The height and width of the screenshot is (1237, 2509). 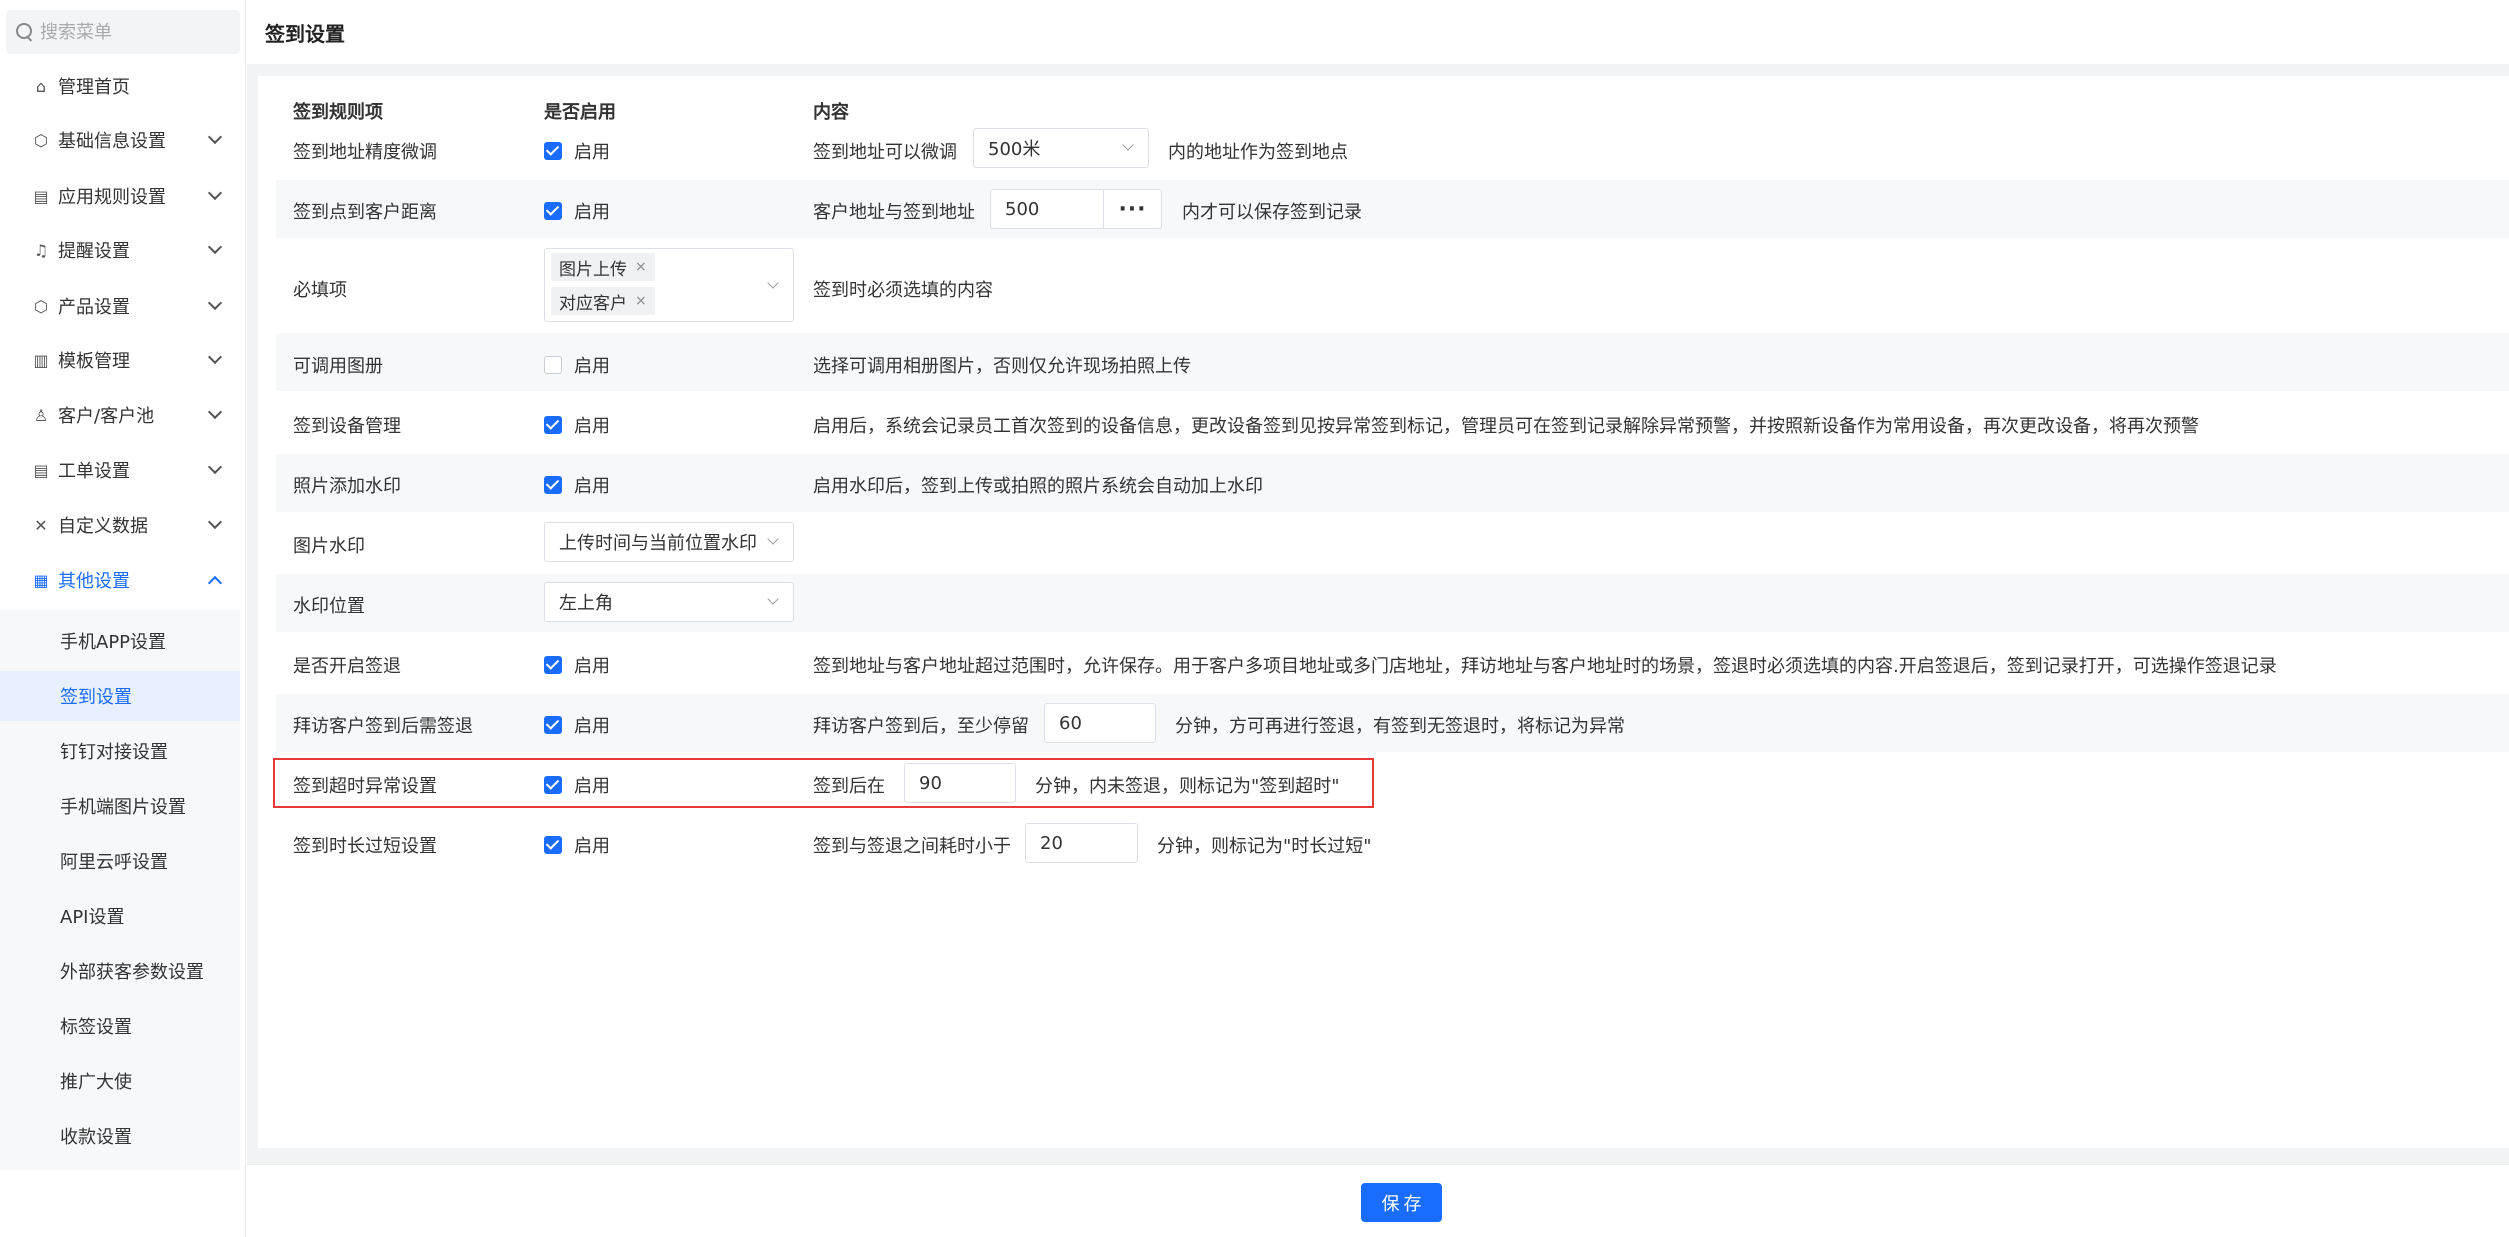 I want to click on row-label: 照片添加水印, so click(x=347, y=486).